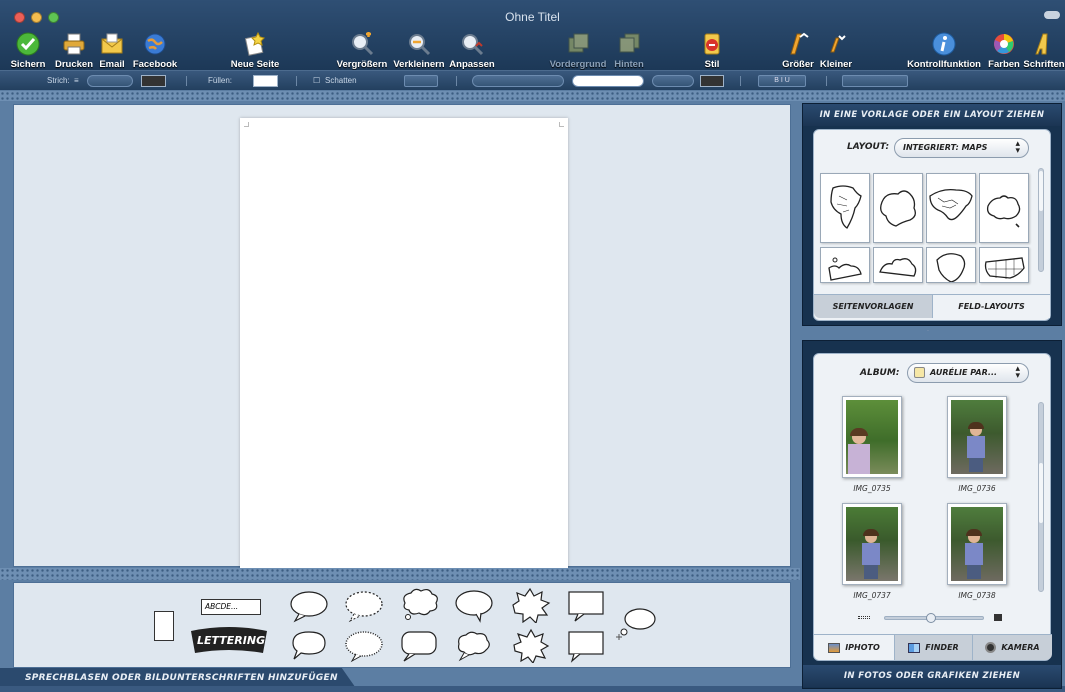  What do you see at coordinates (1041, 191) in the screenshot?
I see `layouts-scroll-thumb` at bounding box center [1041, 191].